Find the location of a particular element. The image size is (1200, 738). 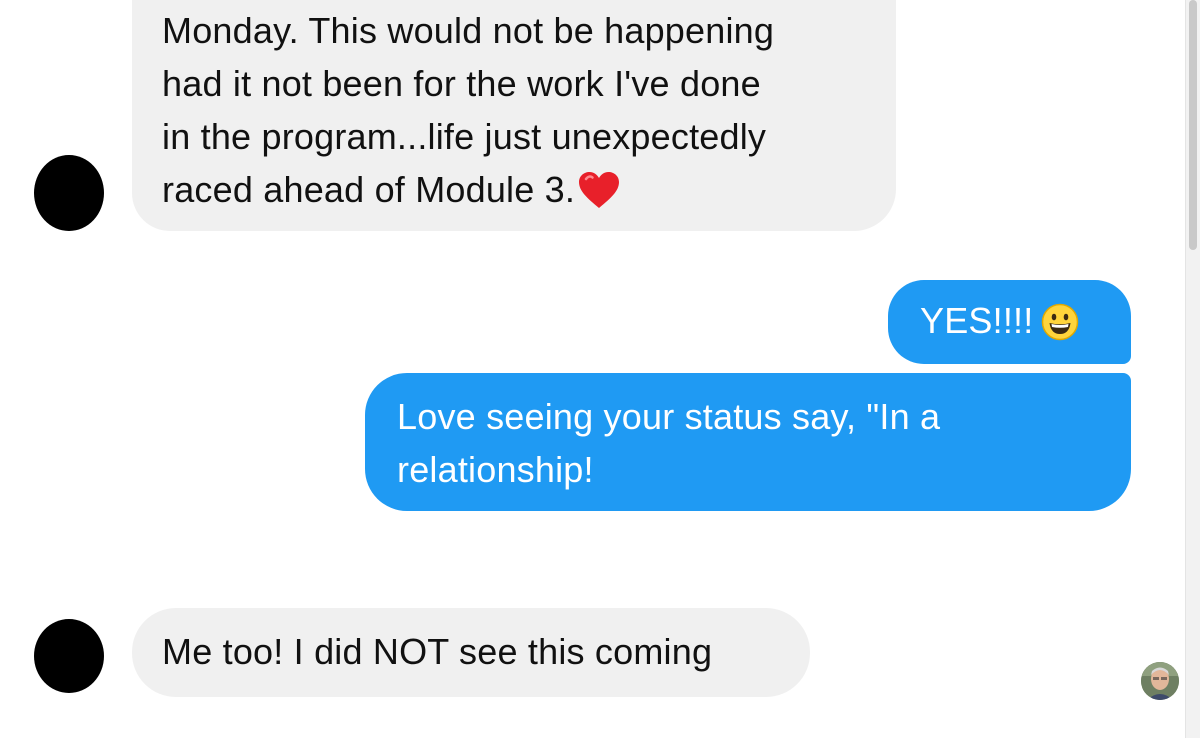

scrollbar is located at coordinates (1192, 369).